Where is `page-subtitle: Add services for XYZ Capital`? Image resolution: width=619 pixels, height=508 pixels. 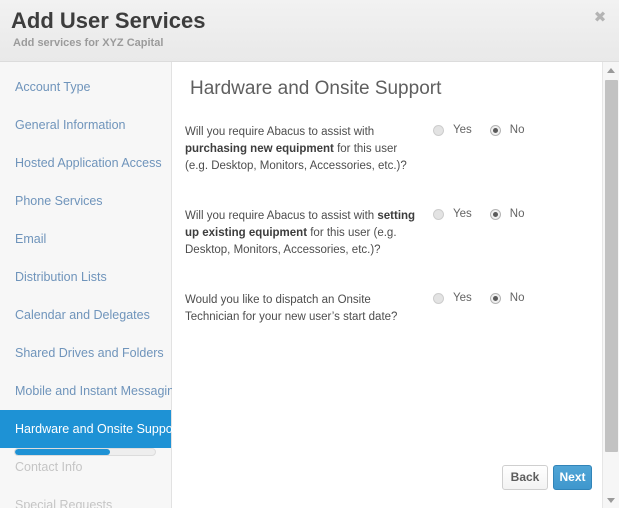
page-subtitle: Add services for XYZ Capital is located at coordinates (88, 43).